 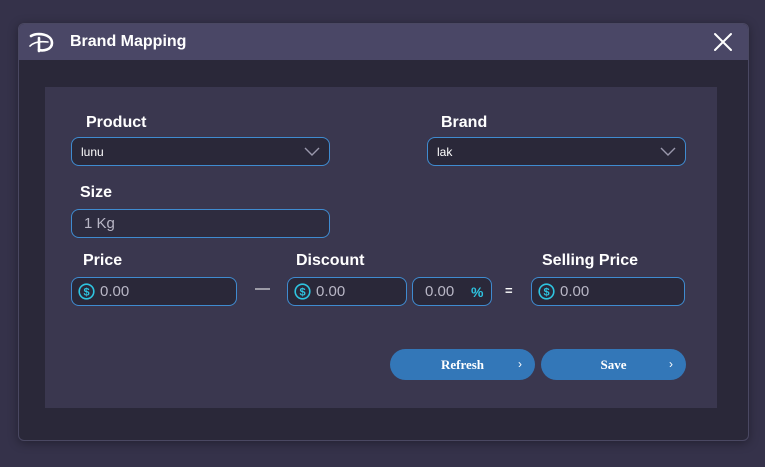 What do you see at coordinates (262, 288) in the screenshot?
I see `minus-operator: —` at bounding box center [262, 288].